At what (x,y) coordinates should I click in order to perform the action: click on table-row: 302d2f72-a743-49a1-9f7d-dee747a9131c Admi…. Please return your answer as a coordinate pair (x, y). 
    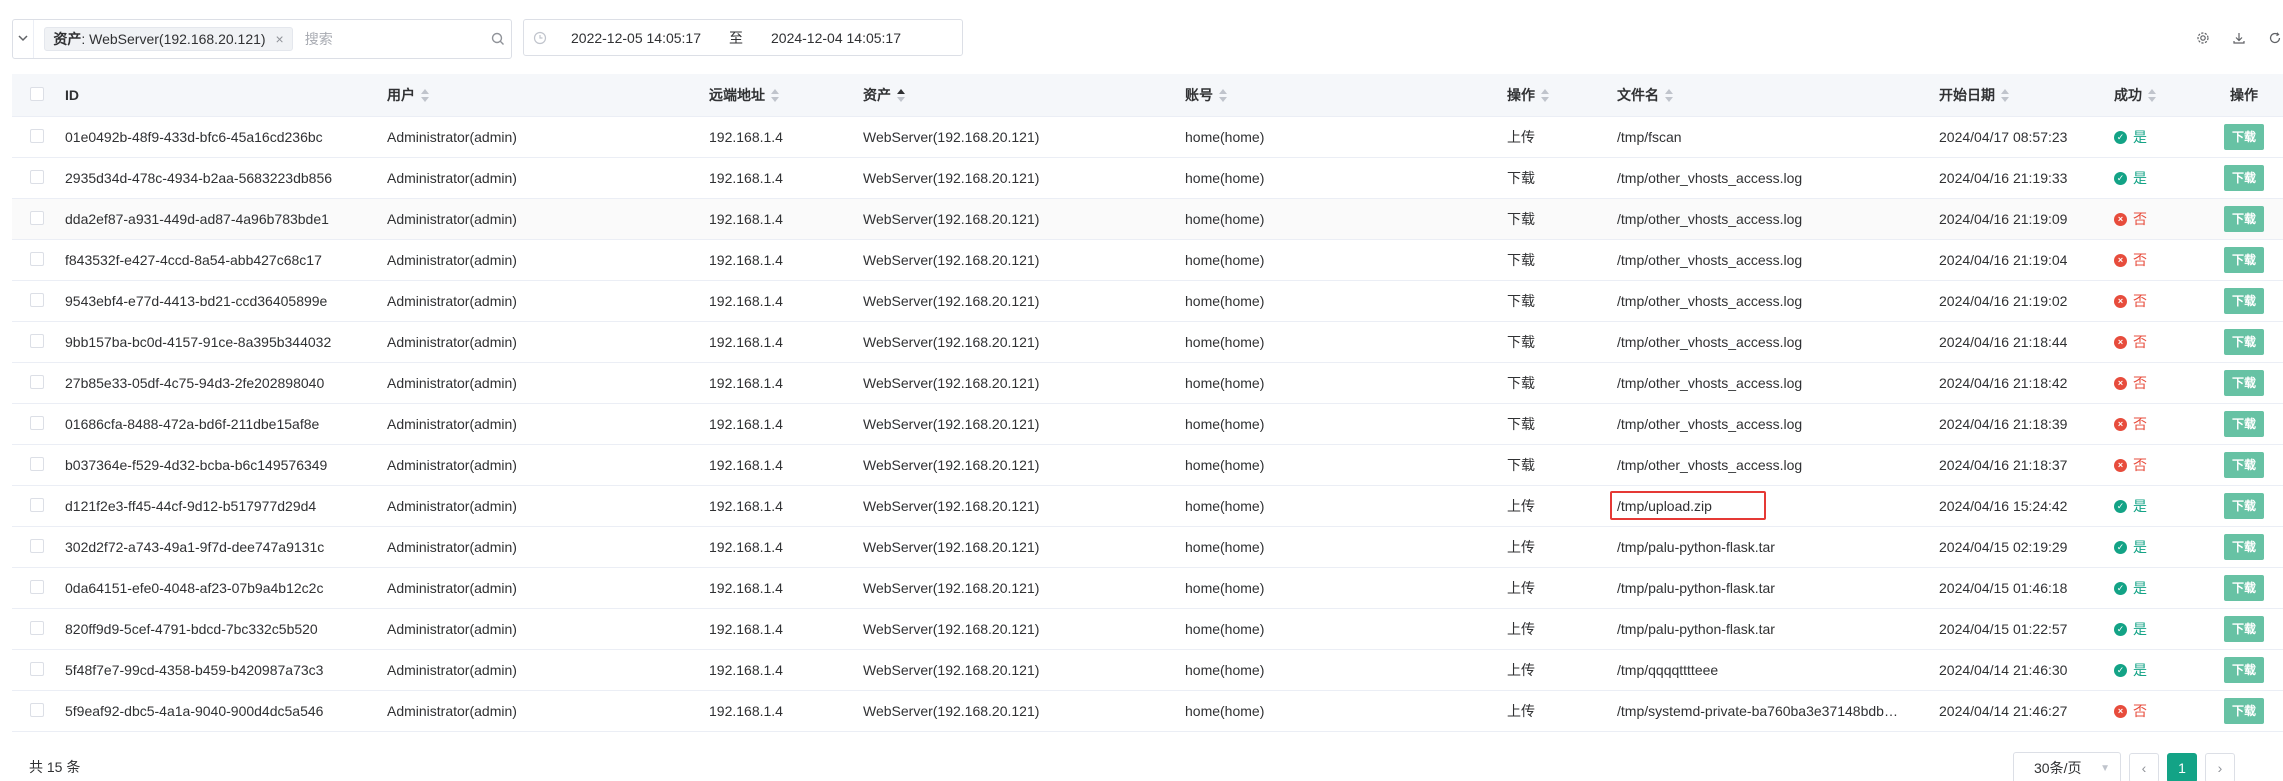
    Looking at the image, I should click on (1147, 547).